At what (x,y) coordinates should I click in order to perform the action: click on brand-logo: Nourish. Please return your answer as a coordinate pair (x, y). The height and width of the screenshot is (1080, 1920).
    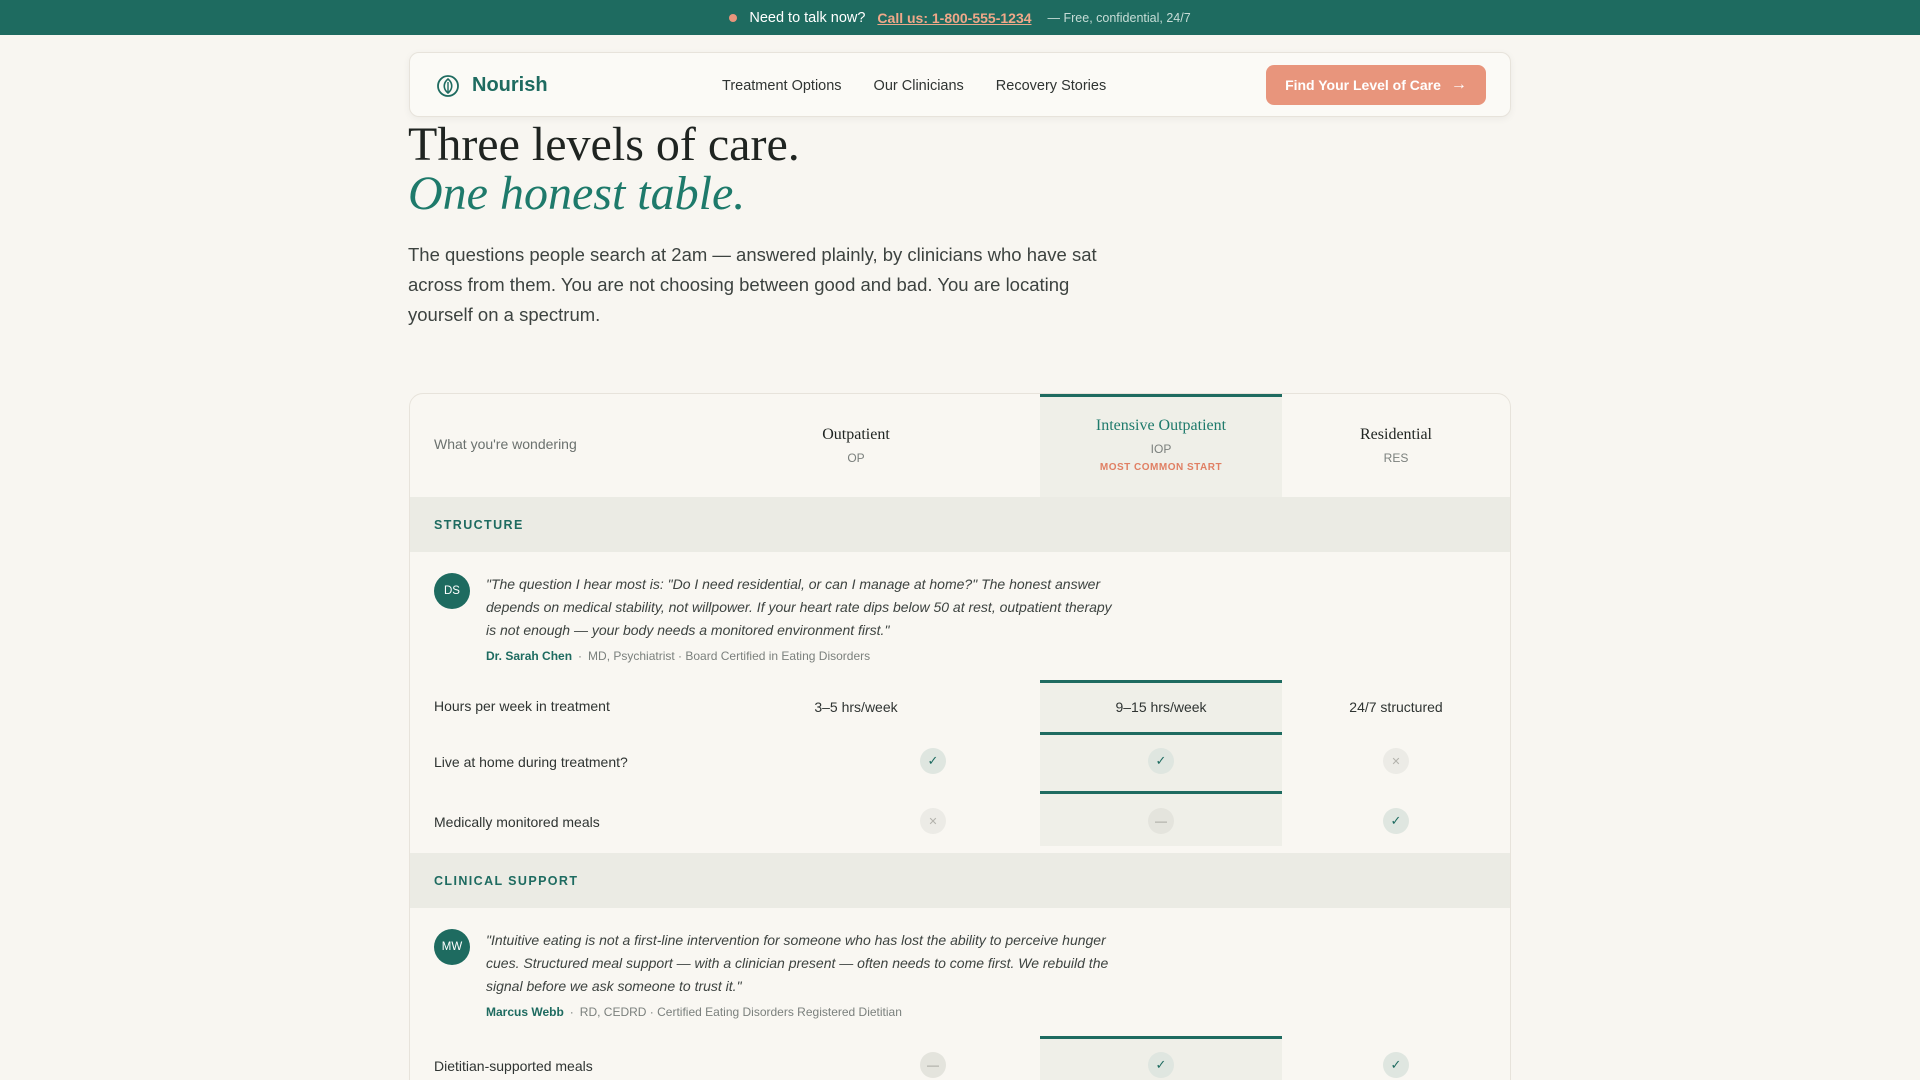
    Looking at the image, I should click on (492, 85).